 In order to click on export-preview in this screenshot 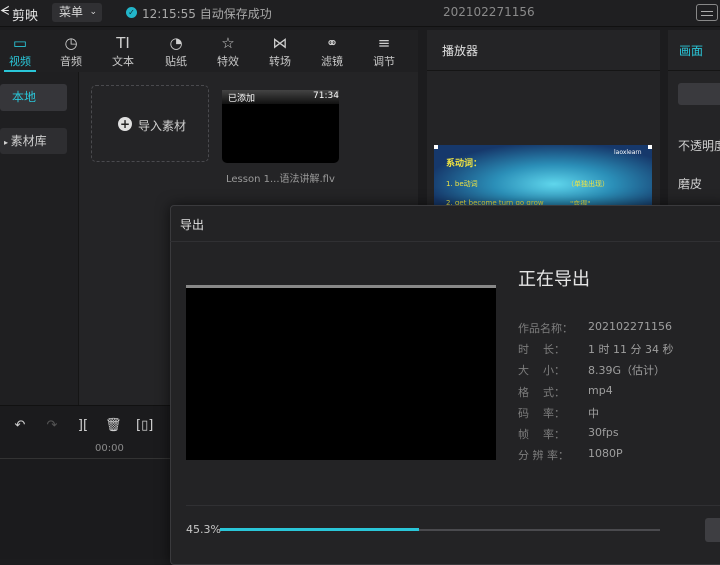, I will do `click(341, 372)`.